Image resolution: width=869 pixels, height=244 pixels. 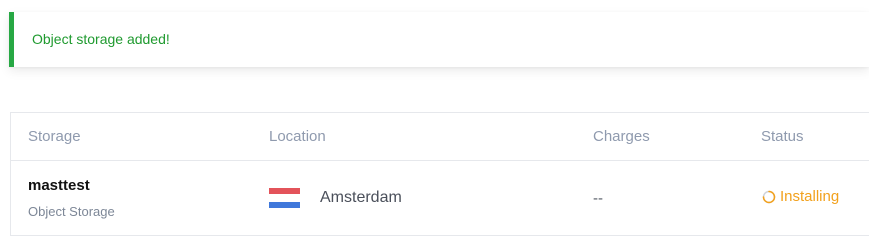 What do you see at coordinates (54, 136) in the screenshot?
I see `column-header-storage: Storage` at bounding box center [54, 136].